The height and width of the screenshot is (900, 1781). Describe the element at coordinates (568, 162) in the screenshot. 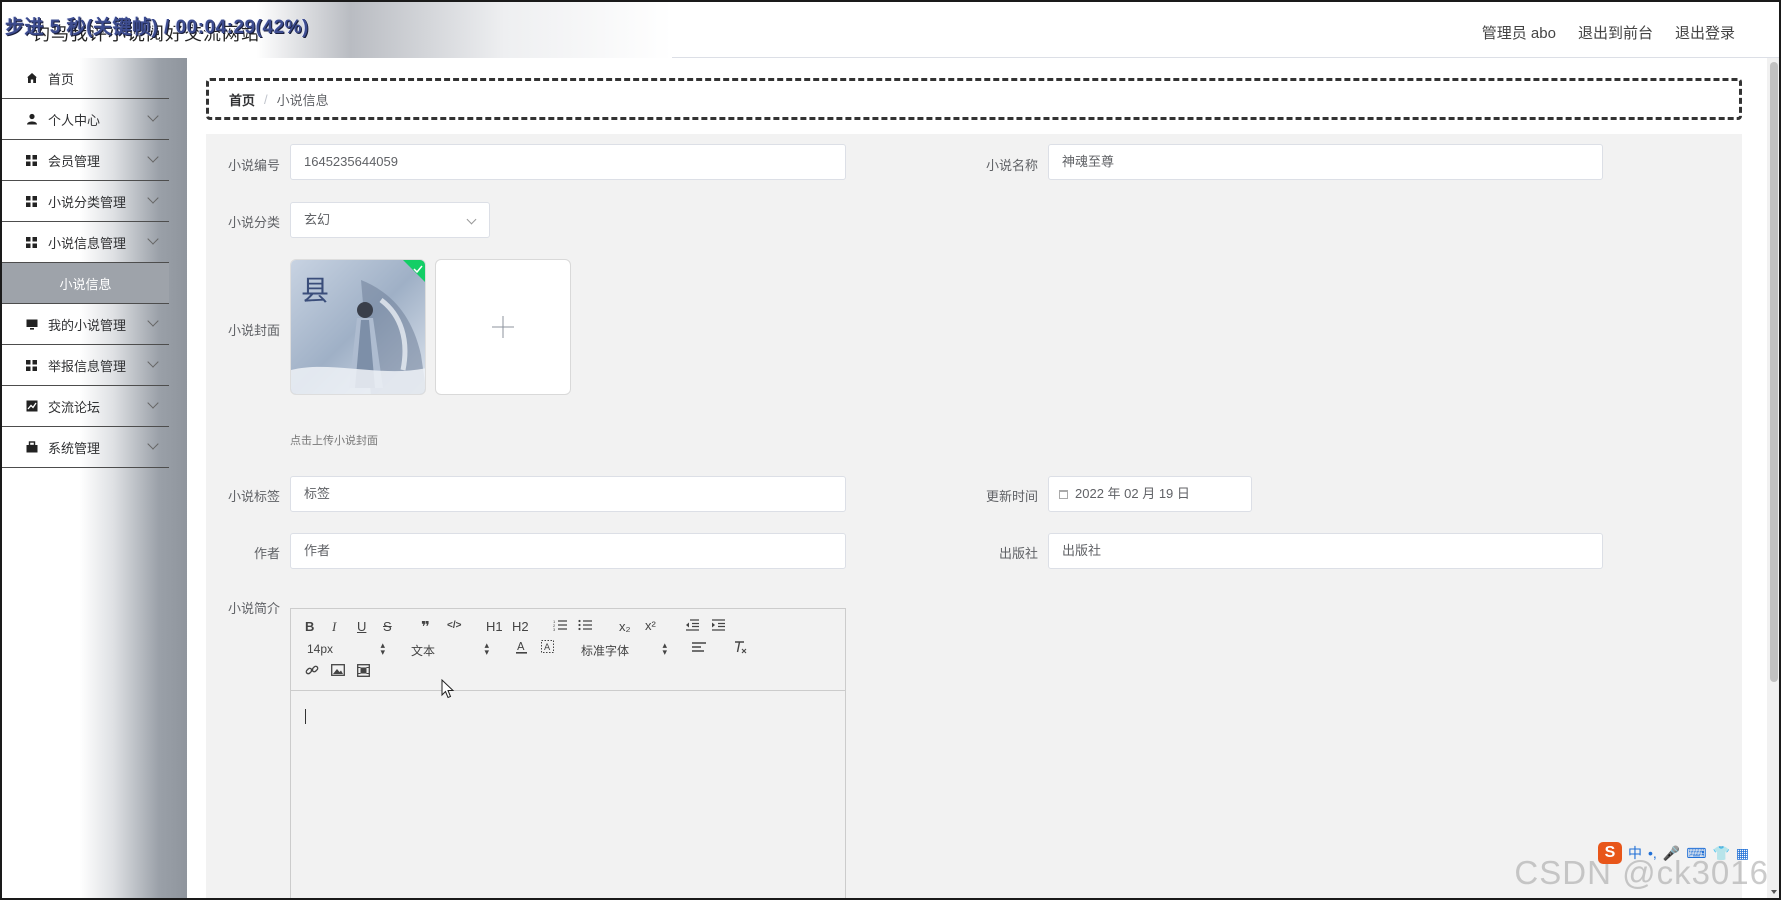

I see `novel-no-input: 1645235644059` at that location.